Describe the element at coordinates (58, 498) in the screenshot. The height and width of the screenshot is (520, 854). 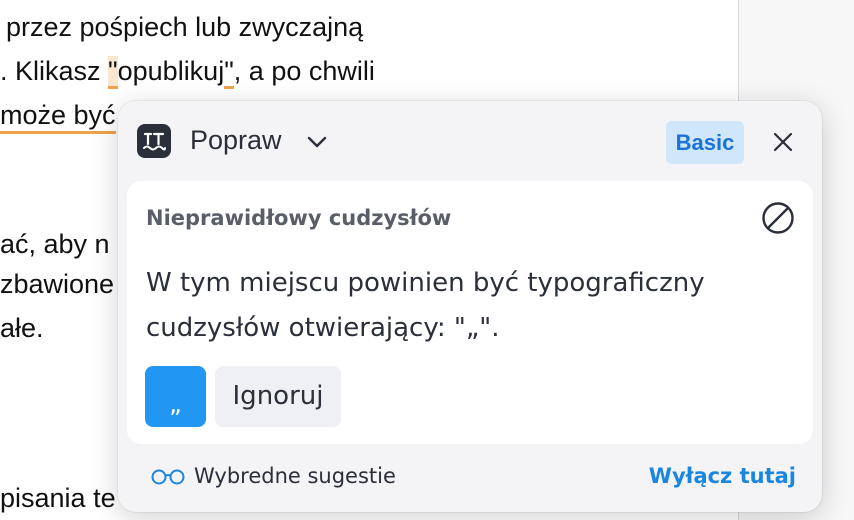
I see `doc-line-7: pisania te` at that location.